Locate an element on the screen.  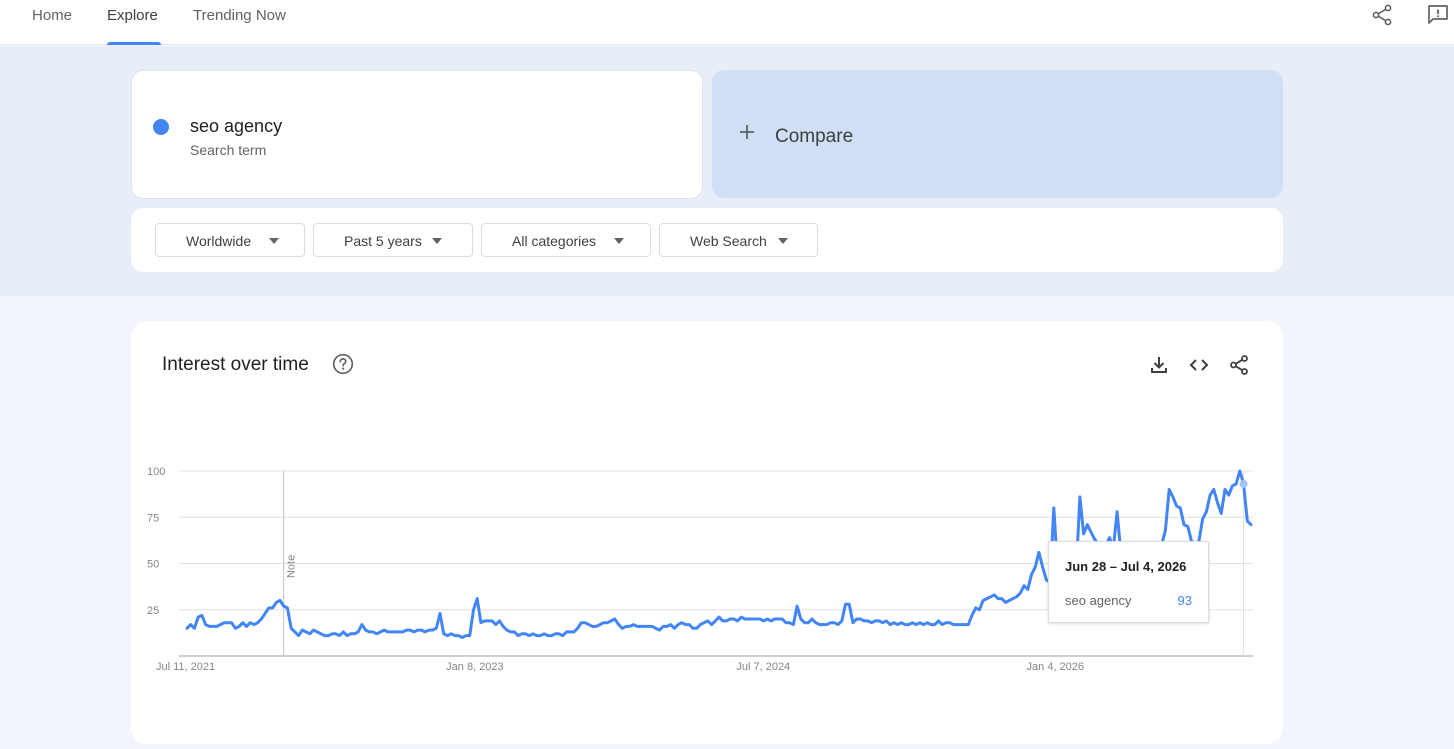
tab-explore: Explore is located at coordinates (132, 15).